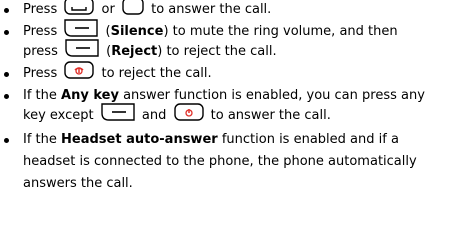  What do you see at coordinates (78, 183) in the screenshot?
I see `list-item-text: answers the call.` at bounding box center [78, 183].